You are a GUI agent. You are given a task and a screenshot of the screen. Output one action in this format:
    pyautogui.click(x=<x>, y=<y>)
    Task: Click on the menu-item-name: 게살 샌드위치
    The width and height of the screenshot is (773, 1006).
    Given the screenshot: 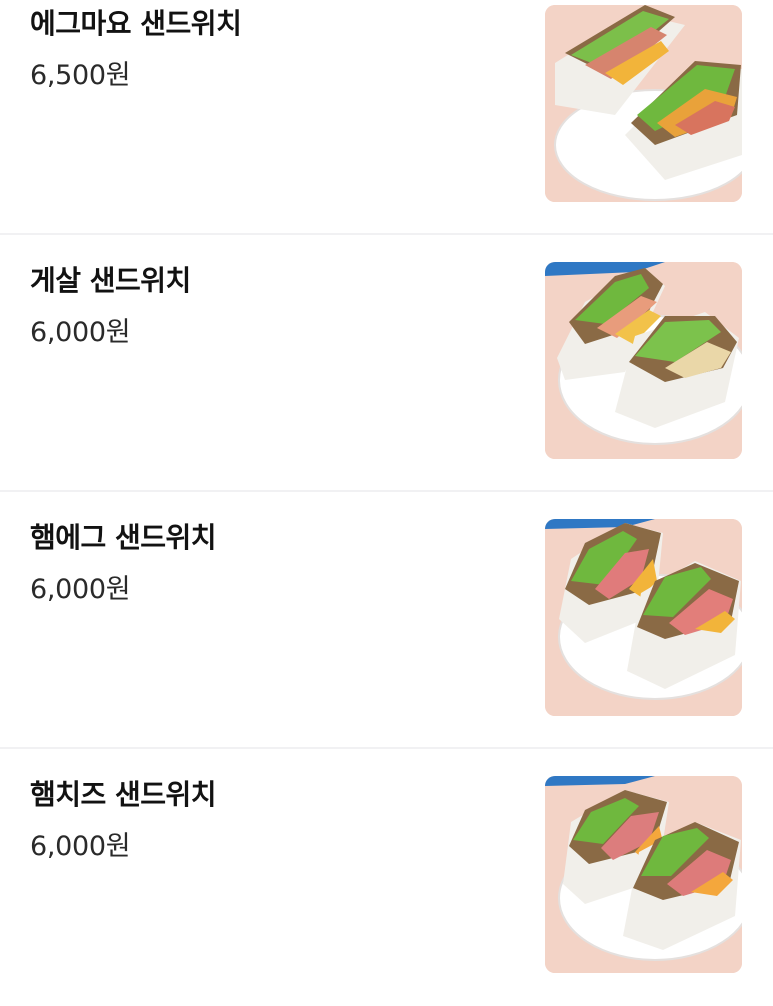 What is the action you would take?
    pyautogui.click(x=110, y=280)
    